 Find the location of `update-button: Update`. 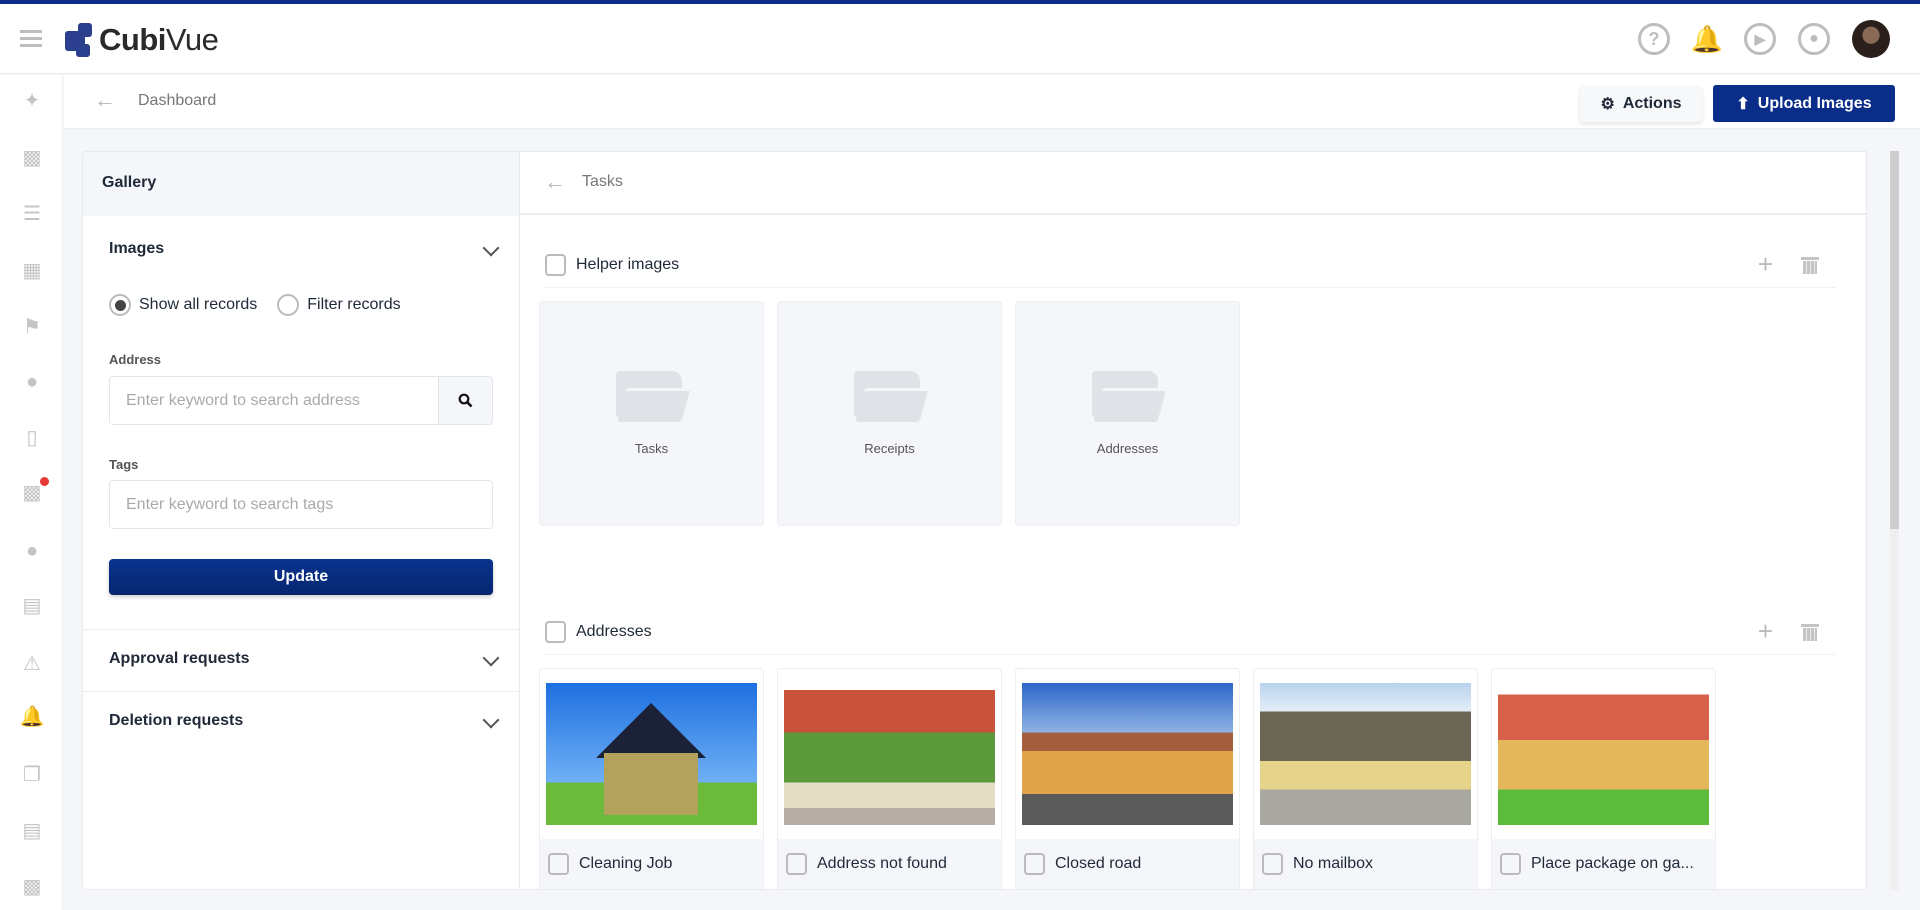

update-button: Update is located at coordinates (301, 577).